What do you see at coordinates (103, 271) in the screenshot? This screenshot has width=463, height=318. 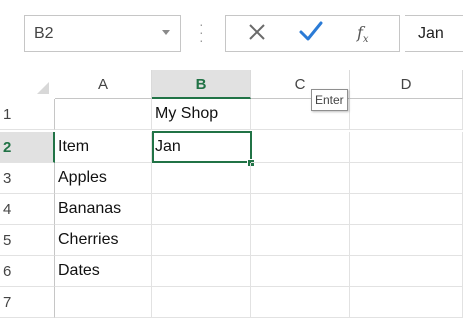 I see `cell-a6: Dates` at bounding box center [103, 271].